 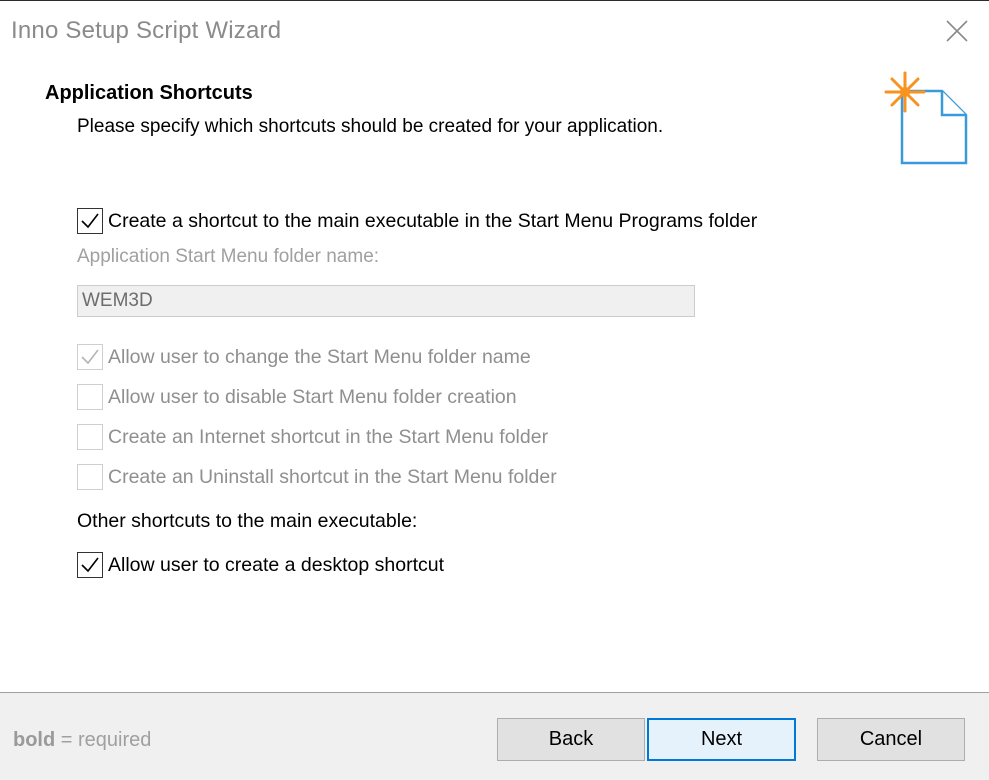 I want to click on required-legend-text: = required, so click(x=103, y=740).